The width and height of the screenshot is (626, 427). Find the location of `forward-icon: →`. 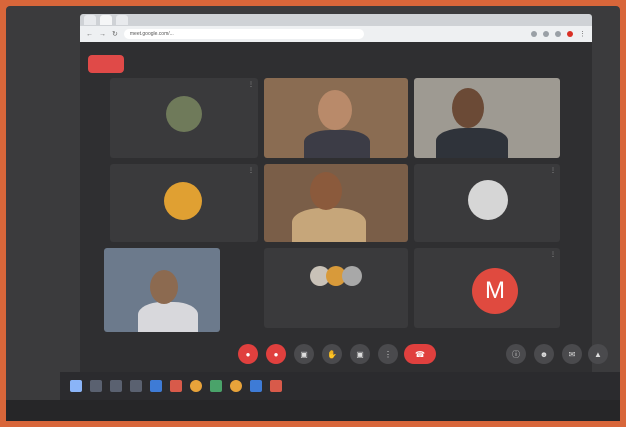

forward-icon: → is located at coordinates (102, 34).